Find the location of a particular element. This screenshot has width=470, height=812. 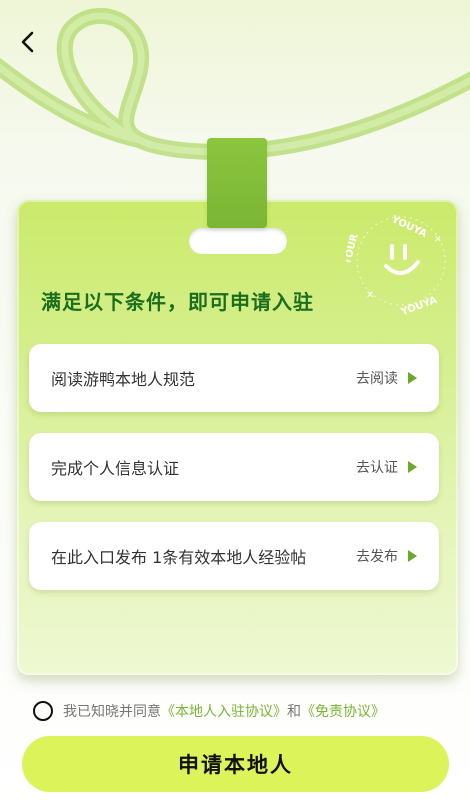

agreement-row: 我已知晓并同意 《本地人入驻协议》 和 《免责协议》 is located at coordinates (209, 711).